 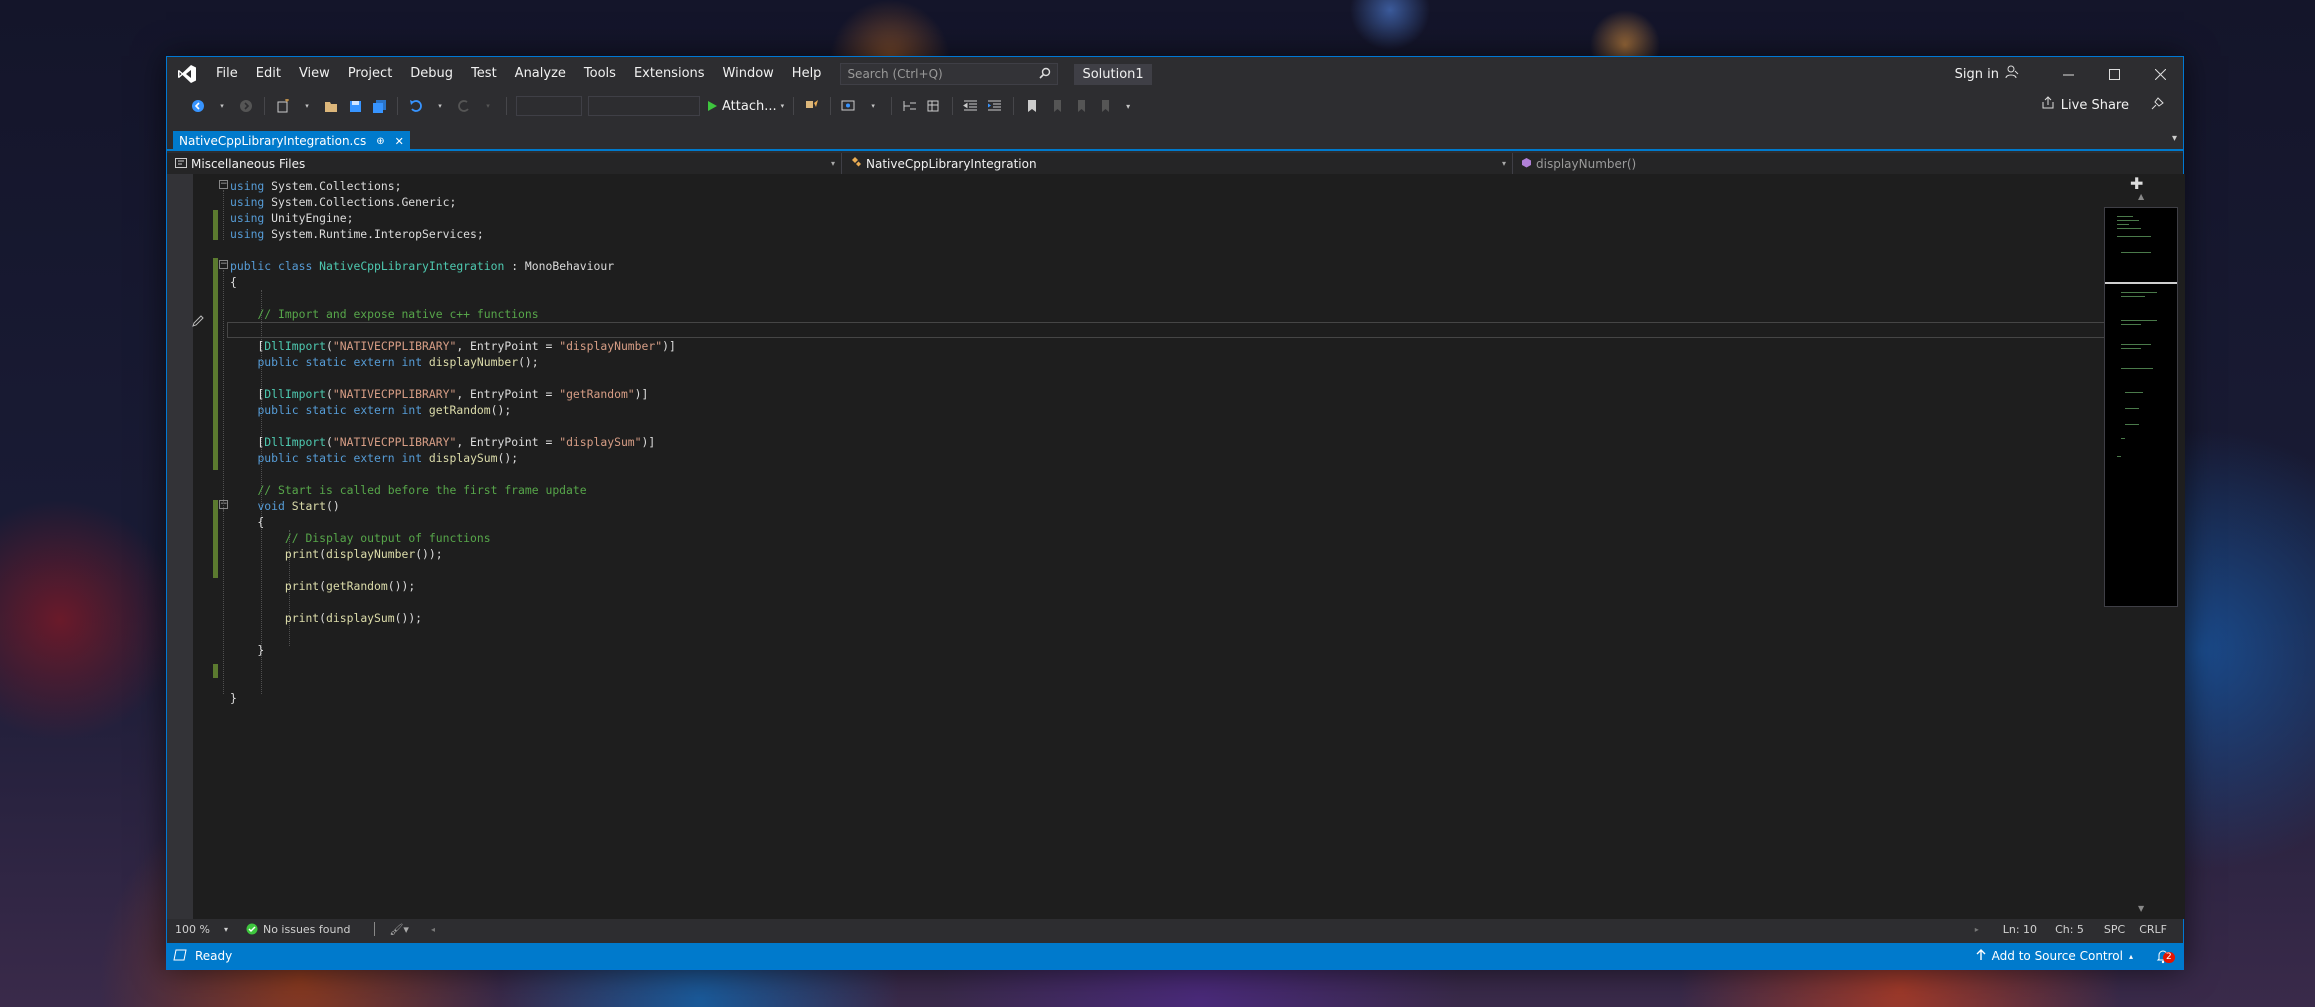 I want to click on horizontal-scroll-left-icon: ◂, so click(x=433, y=929).